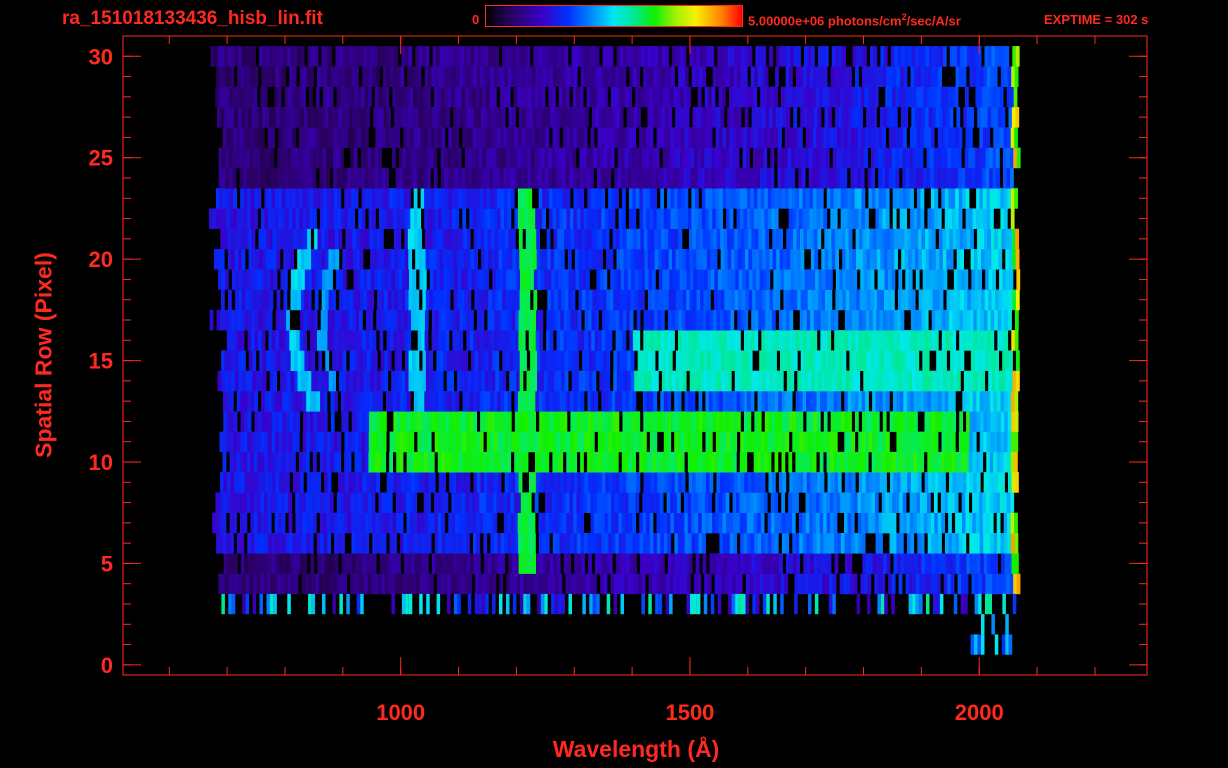 The width and height of the screenshot is (1228, 768). What do you see at coordinates (101, 56) in the screenshot?
I see `y-tick-label: 30` at bounding box center [101, 56].